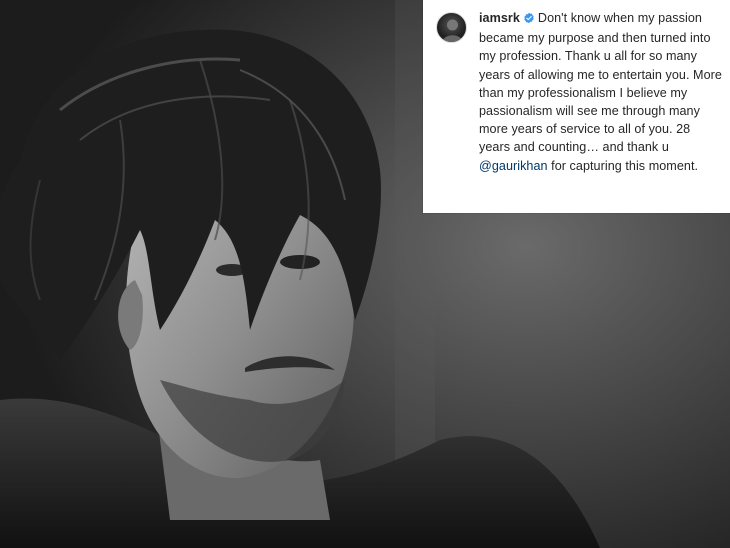 The width and height of the screenshot is (730, 548). Describe the element at coordinates (623, 165) in the screenshot. I see `caption-text-part-2: for capturing this moment.` at that location.